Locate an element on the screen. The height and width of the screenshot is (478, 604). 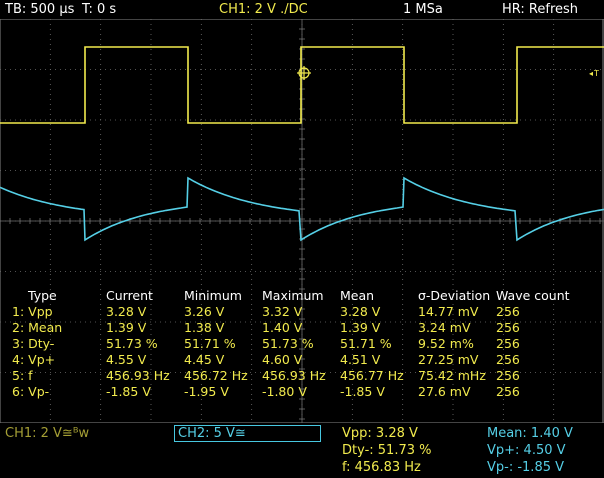
col-mean-header: Mean is located at coordinates (357, 295).